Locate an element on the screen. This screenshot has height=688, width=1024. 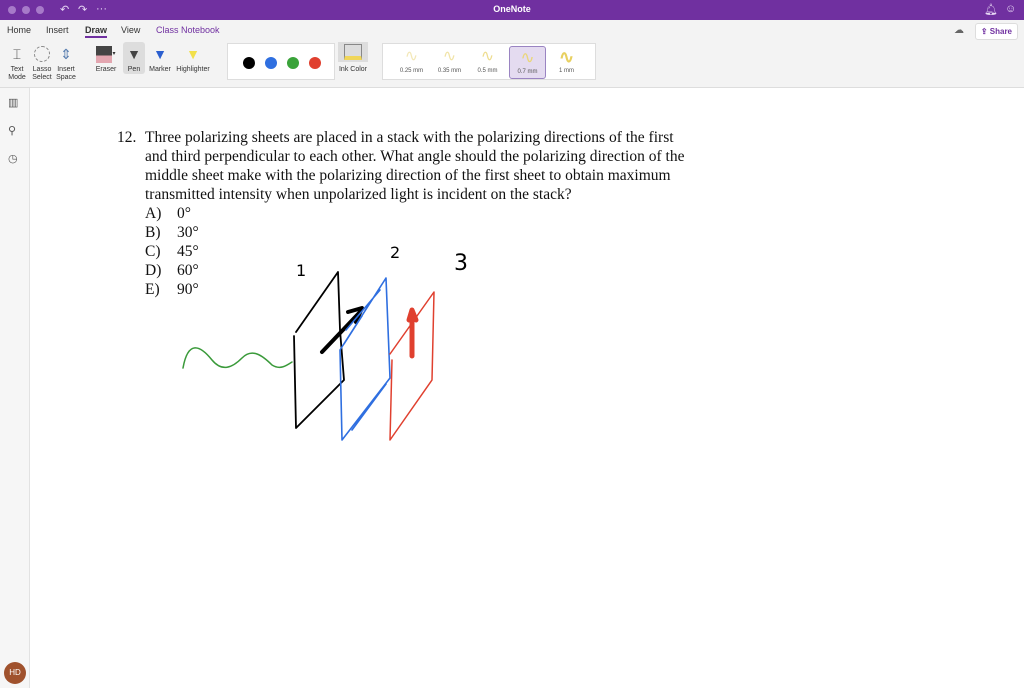
sheet-1-stroke is located at coordinates (319, 350).